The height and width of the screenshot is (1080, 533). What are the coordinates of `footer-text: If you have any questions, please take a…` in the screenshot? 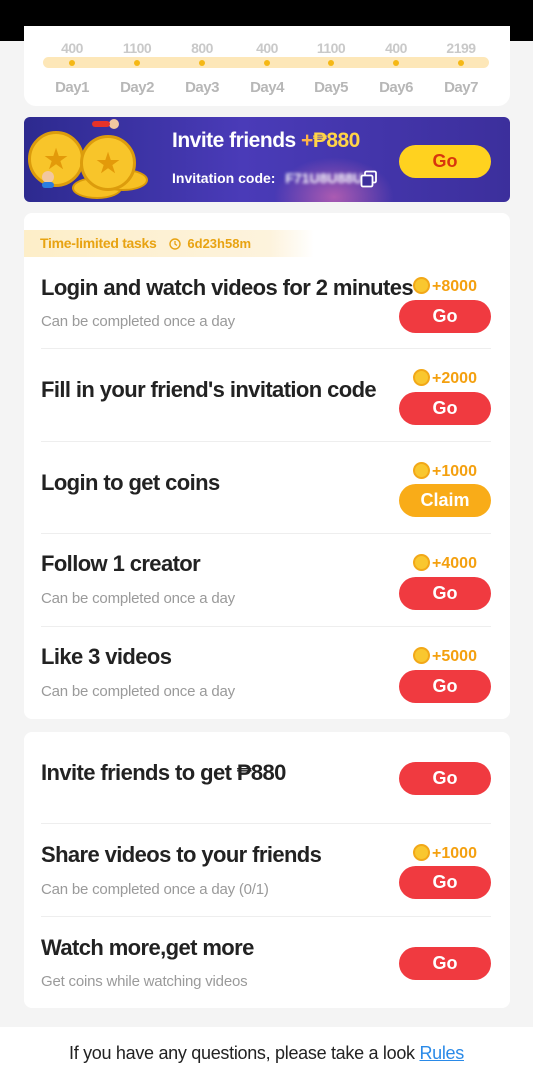 It's located at (242, 1053).